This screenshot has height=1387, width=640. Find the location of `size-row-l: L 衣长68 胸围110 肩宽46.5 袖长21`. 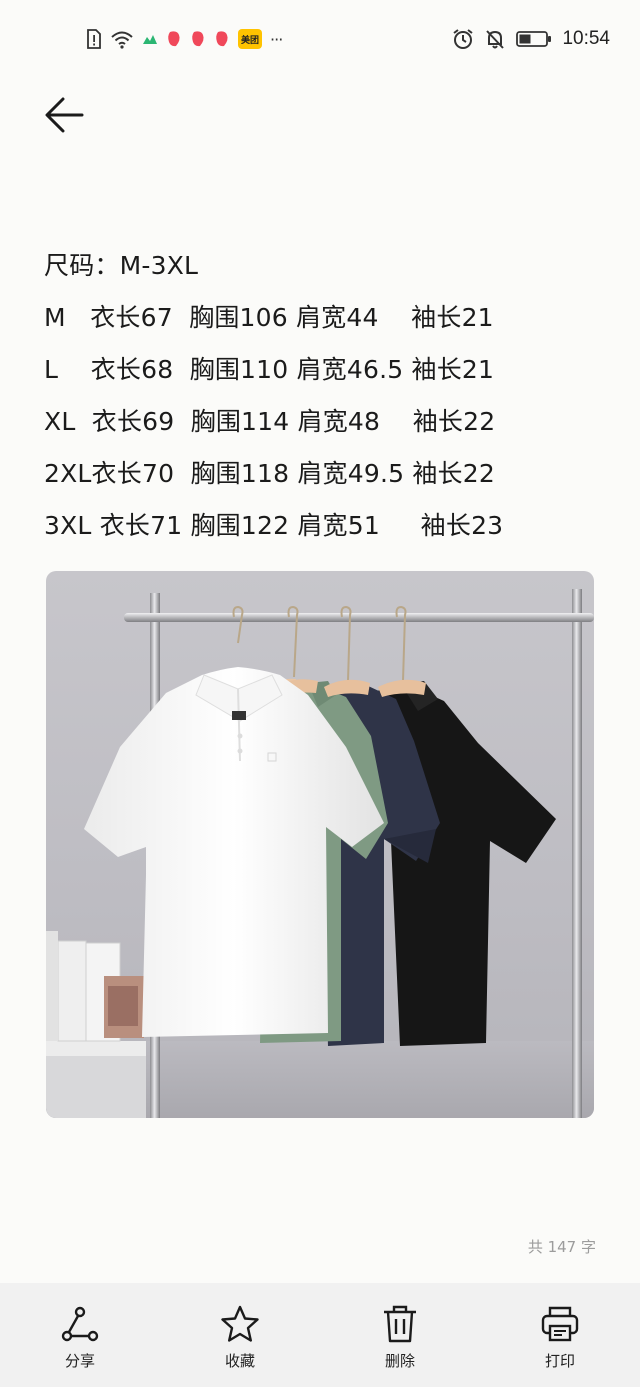

size-row-l: L 衣长68 胸围110 肩宽46.5 袖长21 is located at coordinates (269, 369).